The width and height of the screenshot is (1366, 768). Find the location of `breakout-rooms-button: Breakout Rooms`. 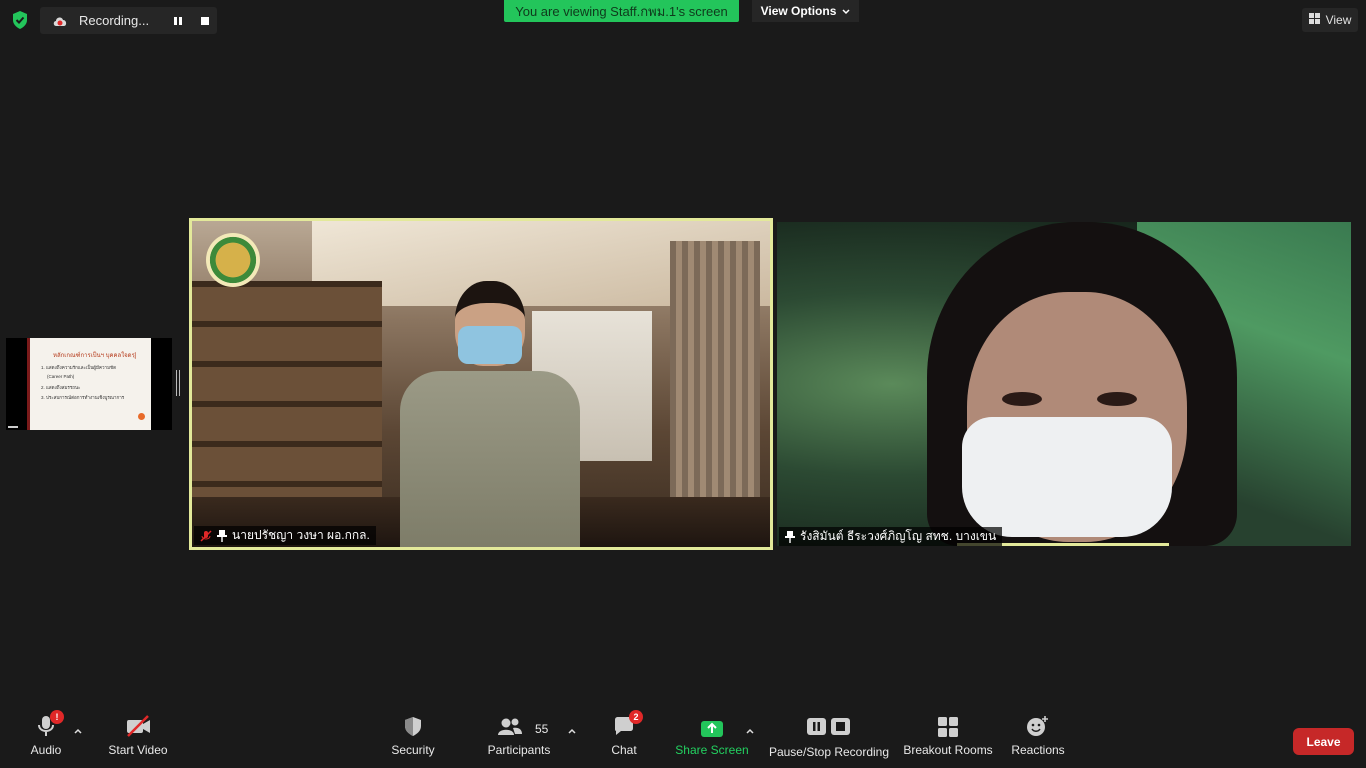

breakout-rooms-button: Breakout Rooms is located at coordinates (948, 738).